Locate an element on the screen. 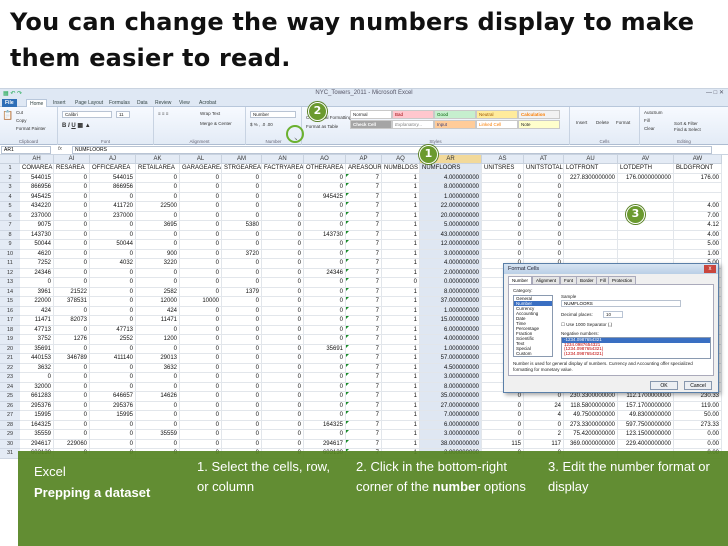  table-cell: 24 is located at coordinates (544, 406).